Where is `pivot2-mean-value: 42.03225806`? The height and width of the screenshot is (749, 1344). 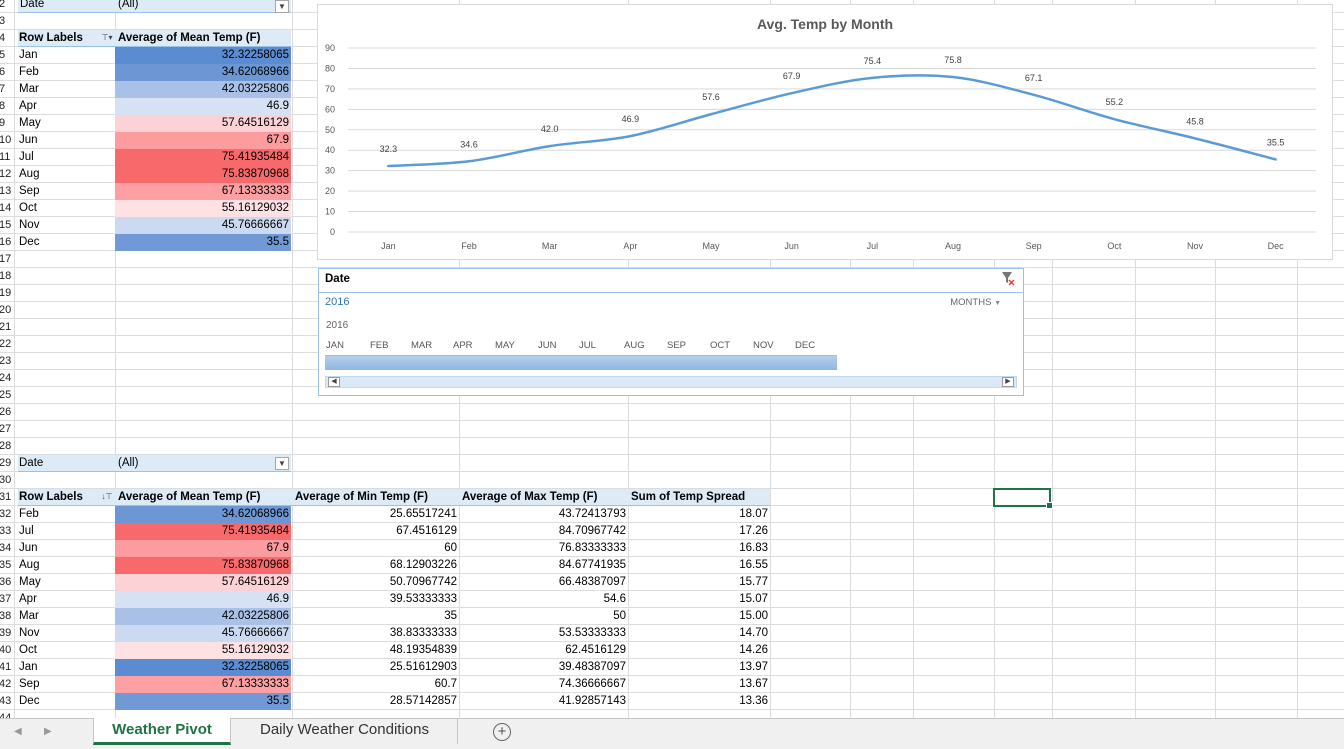 pivot2-mean-value: 42.03225806 is located at coordinates (203, 616).